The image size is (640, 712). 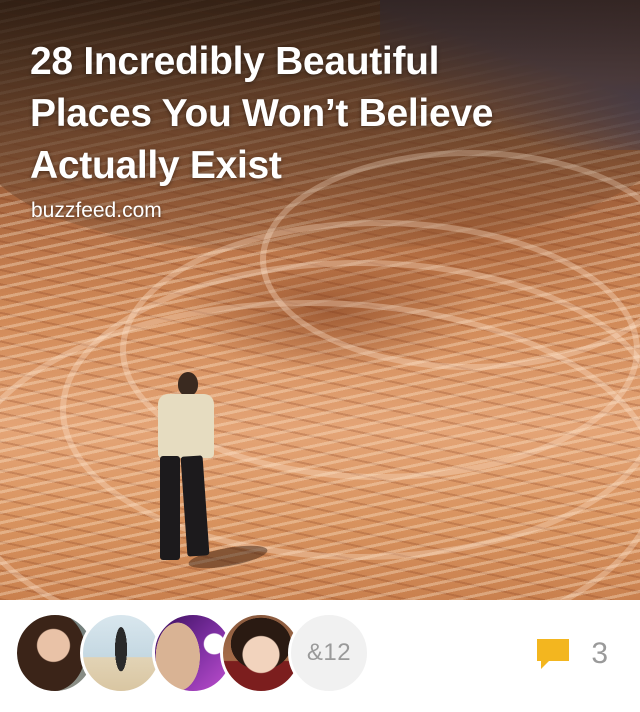 I want to click on speech-bubble-icon, so click(x=553, y=654).